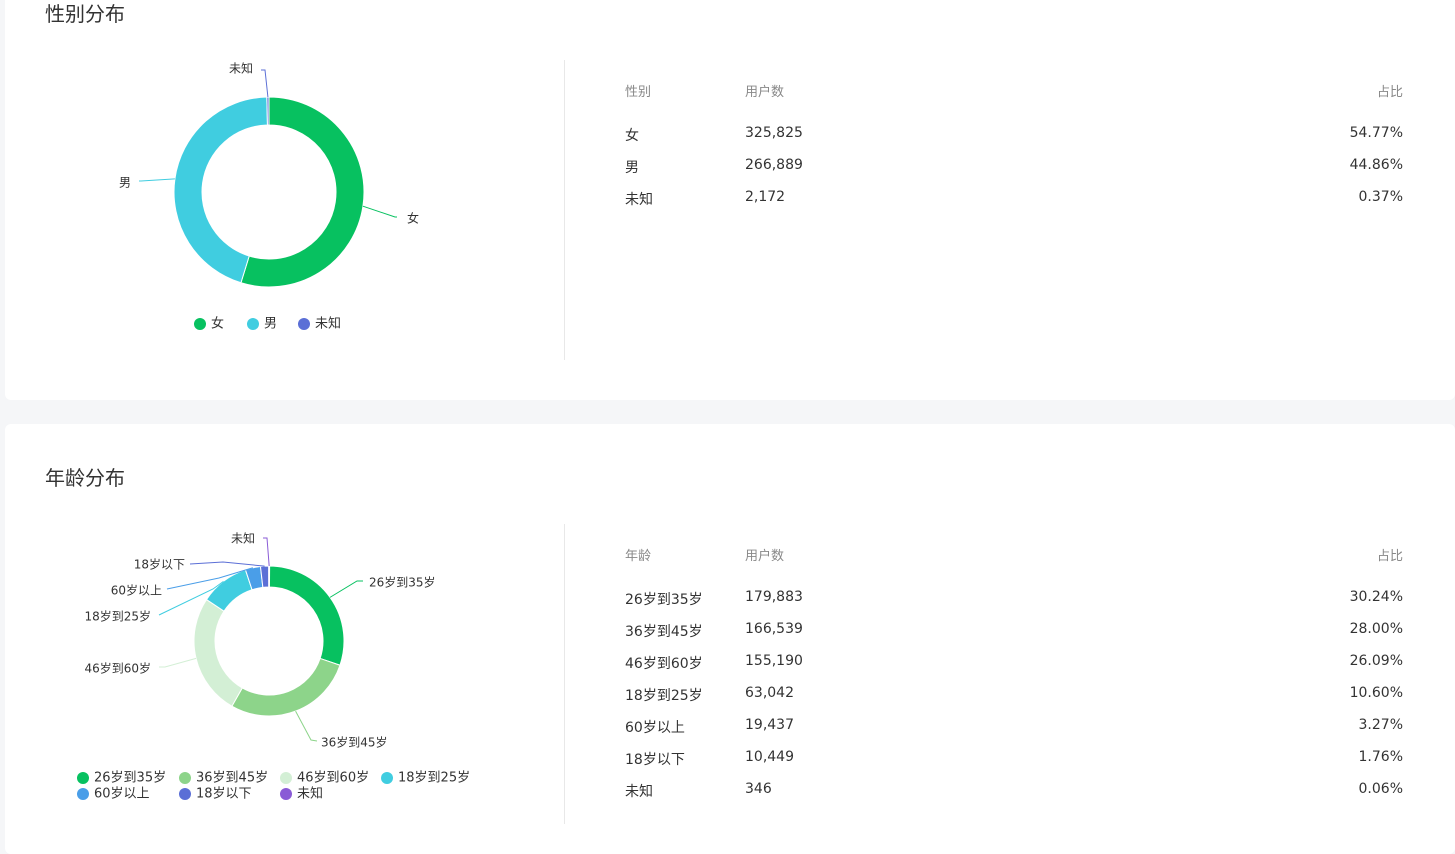  What do you see at coordinates (774, 629) in the screenshot?
I see `row-count: 166,539` at bounding box center [774, 629].